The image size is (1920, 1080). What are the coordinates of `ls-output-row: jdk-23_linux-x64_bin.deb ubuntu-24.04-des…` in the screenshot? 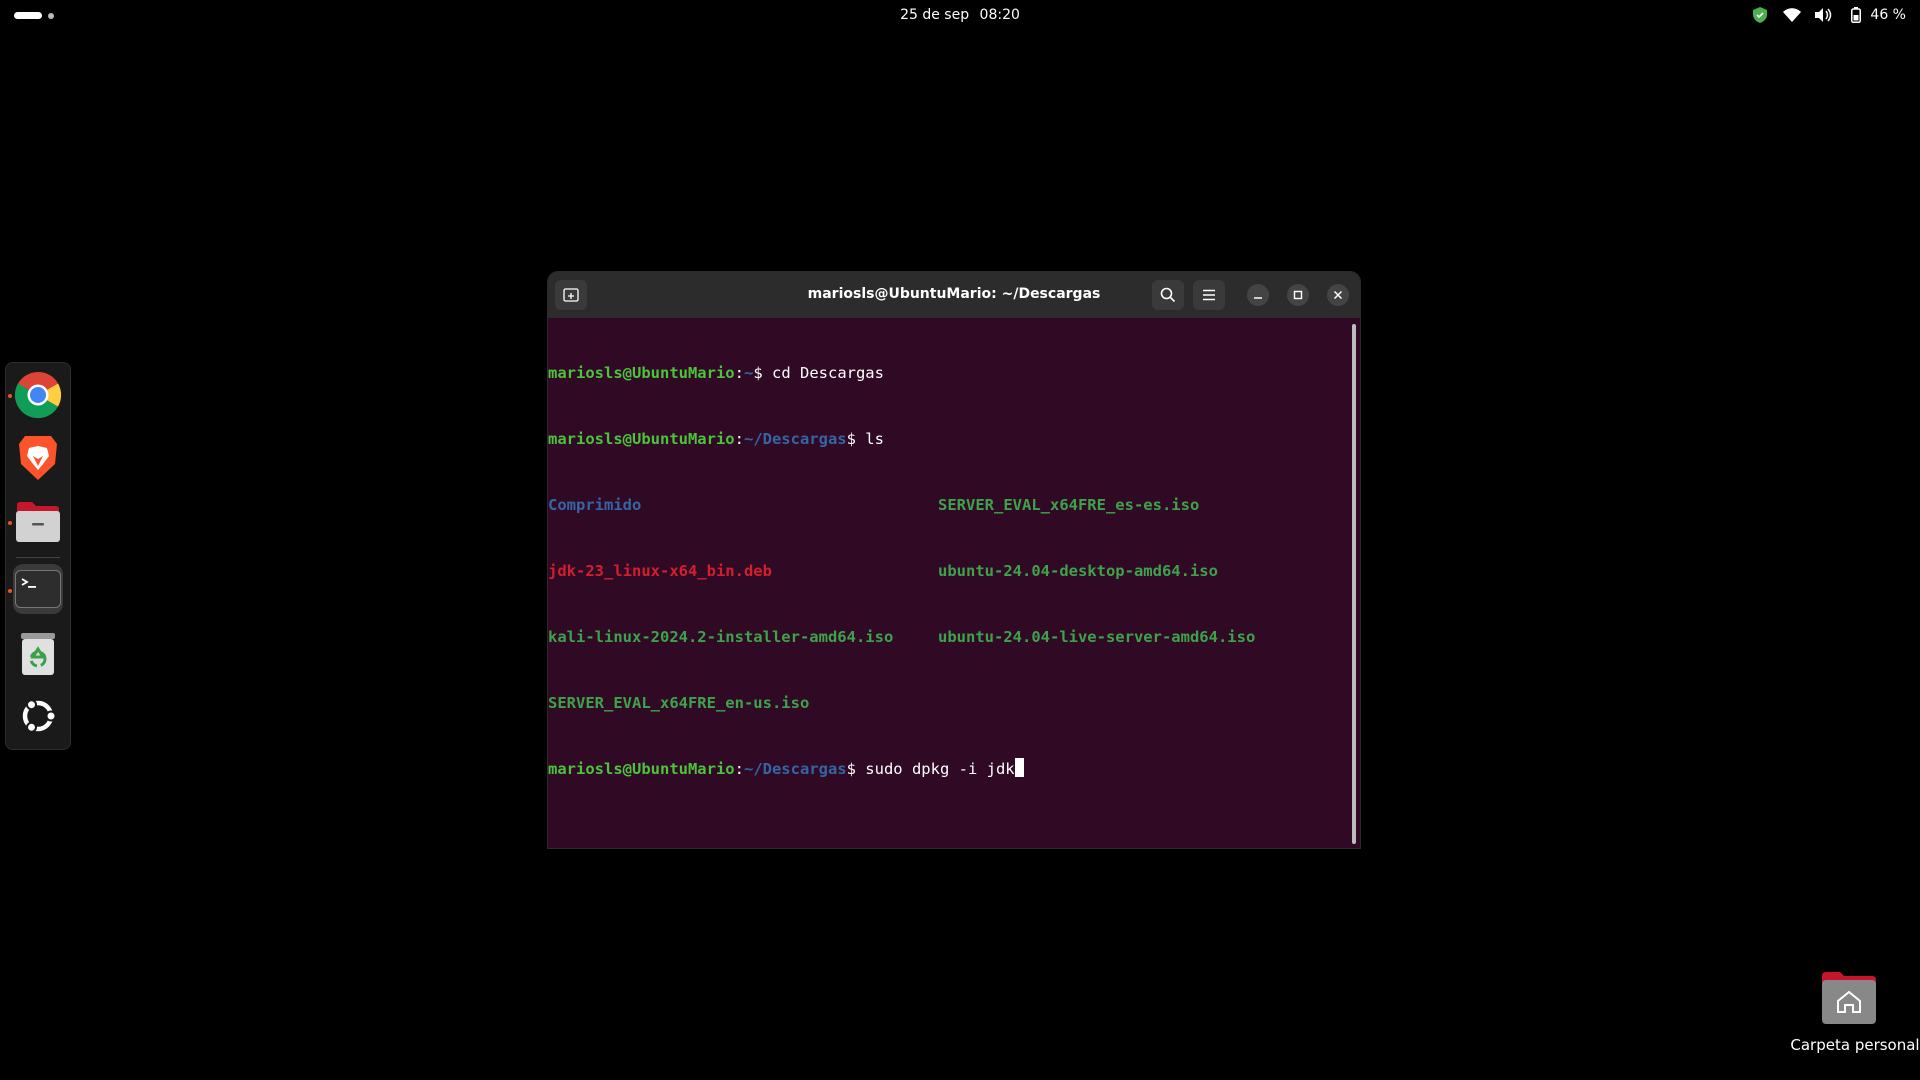 It's located at (948, 571).